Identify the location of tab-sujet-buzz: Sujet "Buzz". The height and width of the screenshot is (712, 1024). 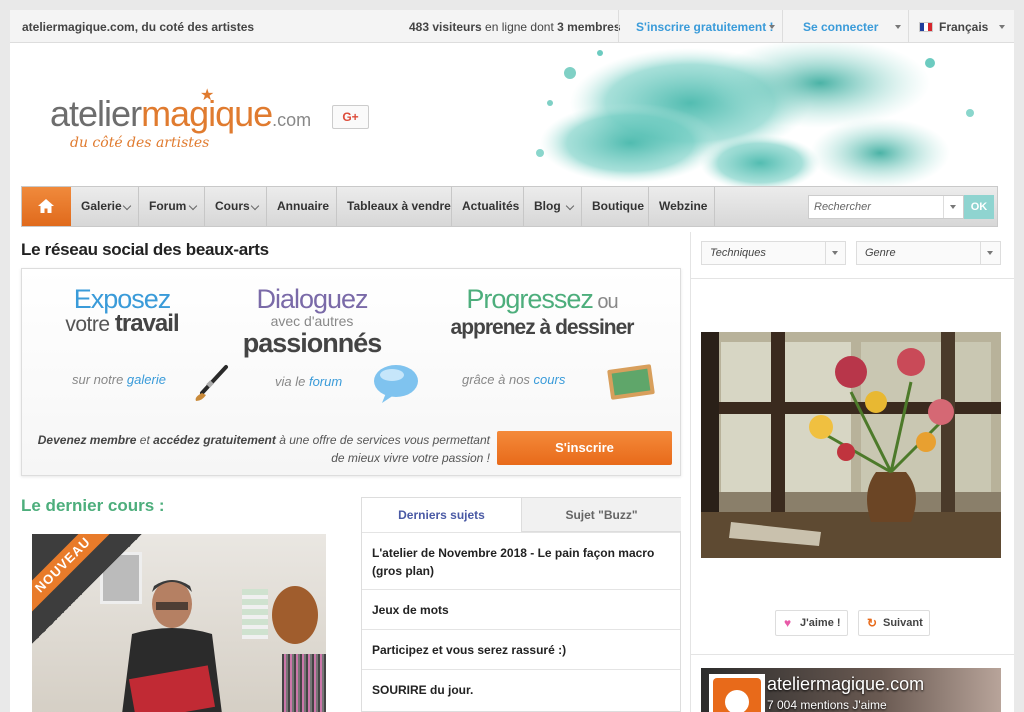
(601, 515).